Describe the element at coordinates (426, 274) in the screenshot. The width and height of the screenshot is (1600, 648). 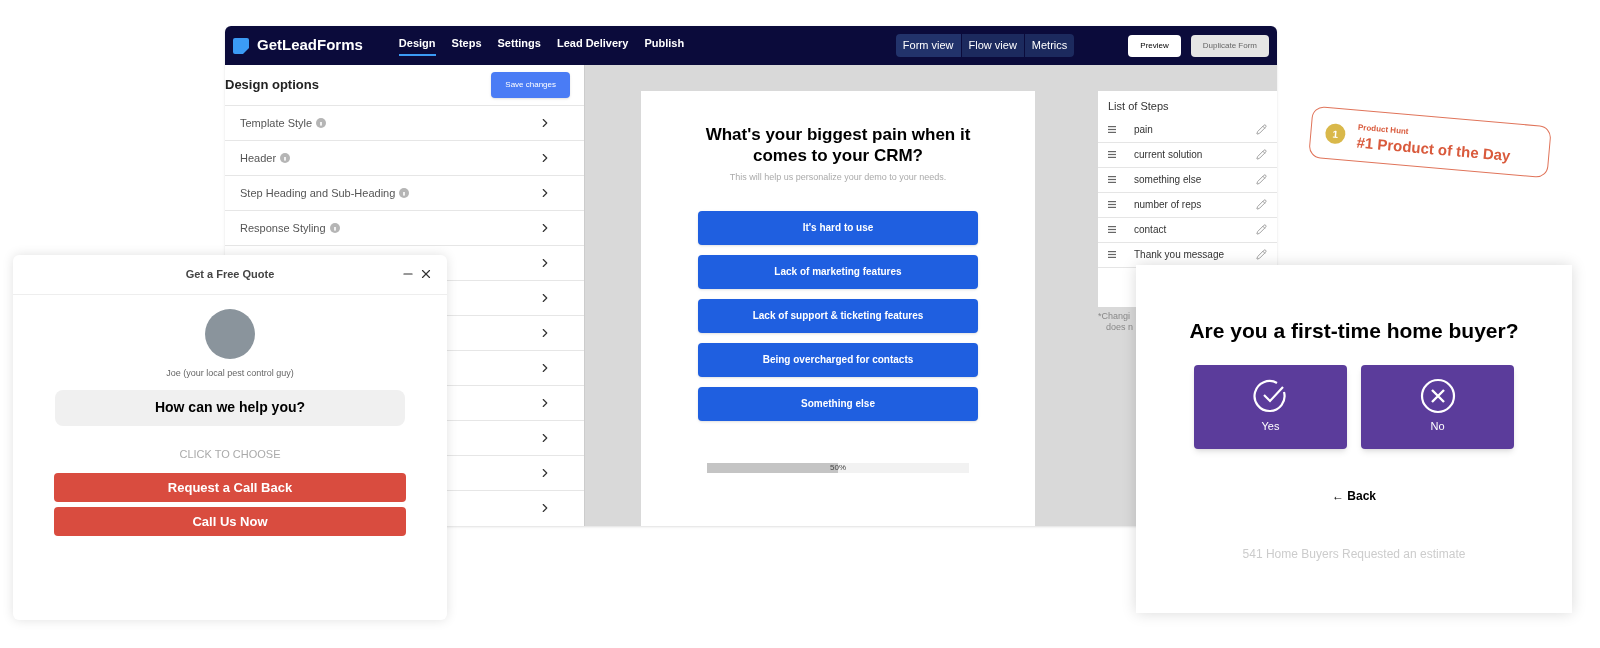
I see `close-icon` at that location.